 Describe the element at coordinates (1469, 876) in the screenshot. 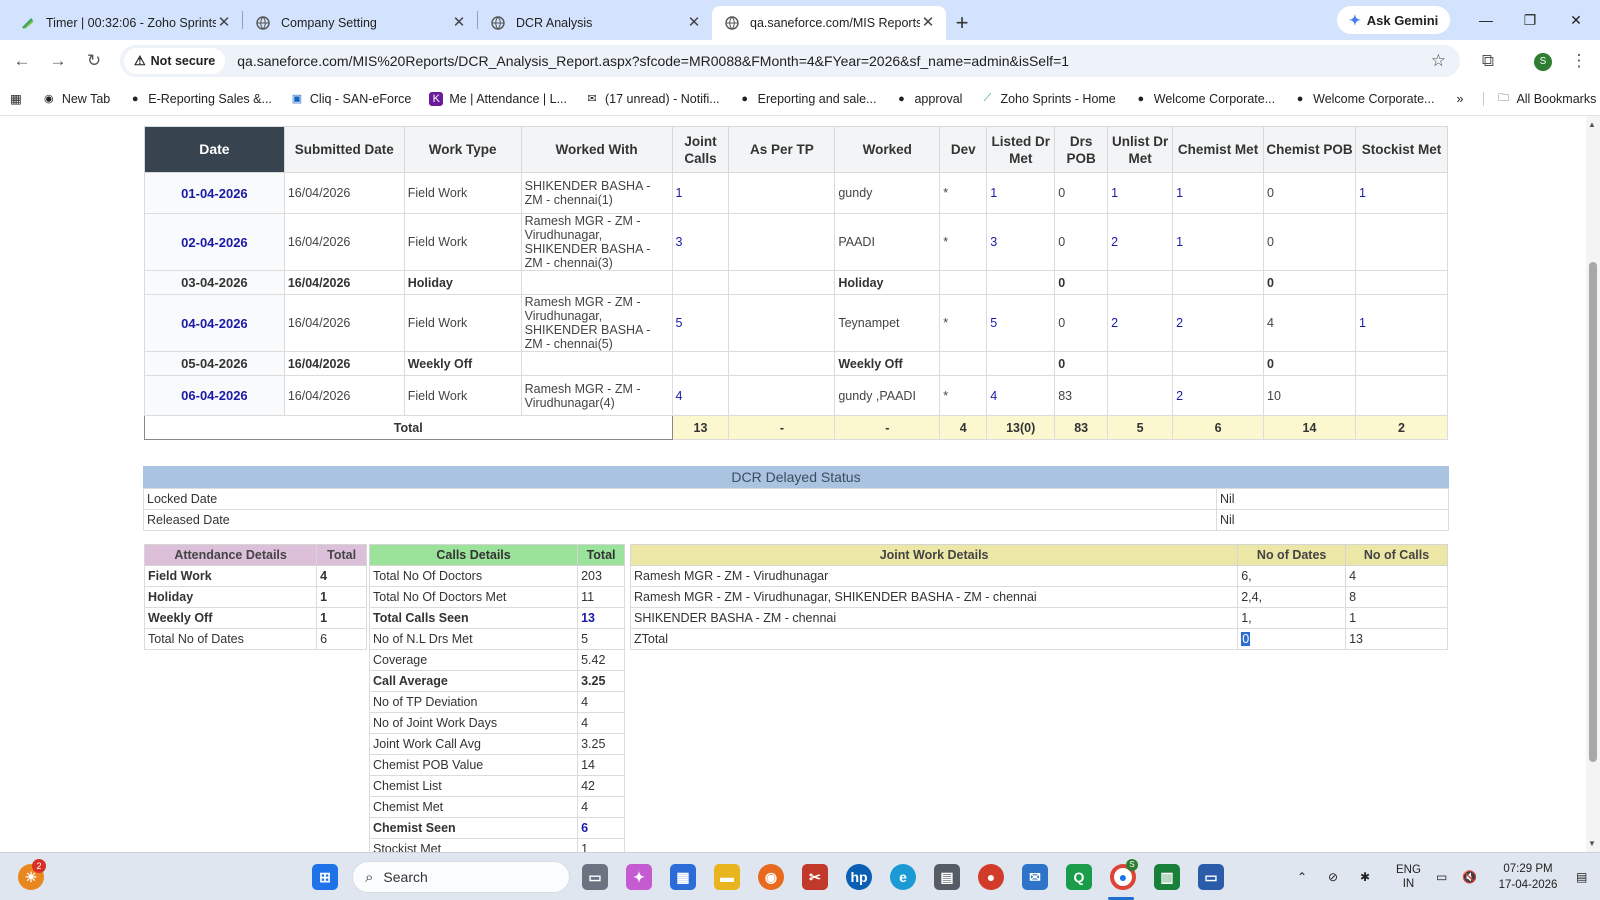

I see `volume-muted-icon: 🔇` at that location.